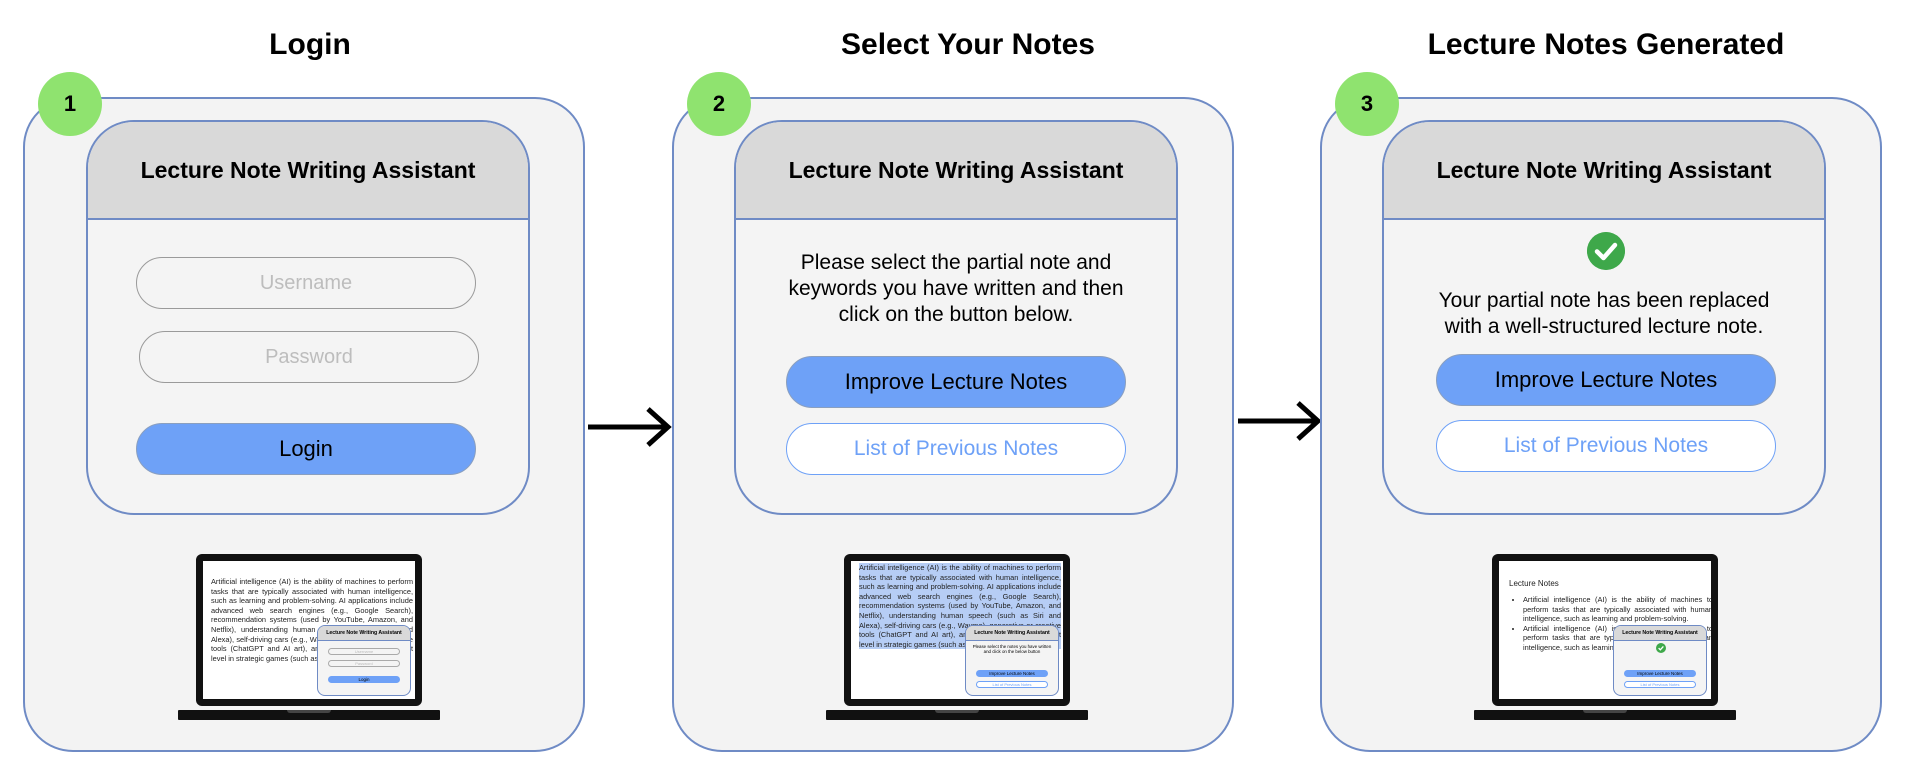 Image resolution: width=1908 pixels, height=783 pixels. Describe the element at coordinates (364, 679) in the screenshot. I see `mini-login-button: Login` at that location.